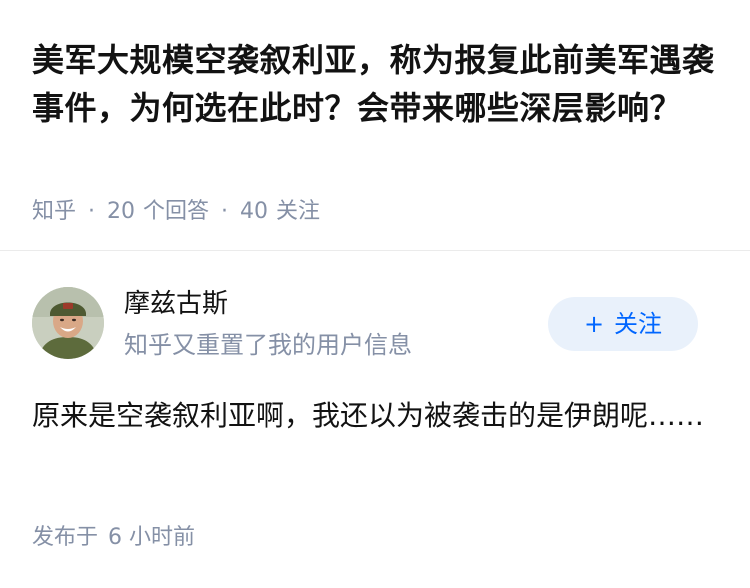 The width and height of the screenshot is (750, 588). I want to click on follow-button-label: 关注, so click(638, 324).